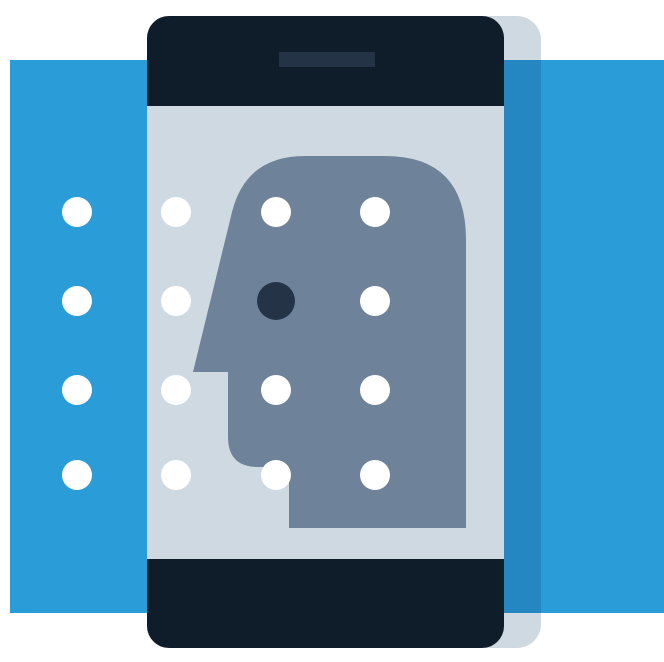 The height and width of the screenshot is (662, 664). What do you see at coordinates (276, 301) in the screenshot?
I see `scan-dot-active` at bounding box center [276, 301].